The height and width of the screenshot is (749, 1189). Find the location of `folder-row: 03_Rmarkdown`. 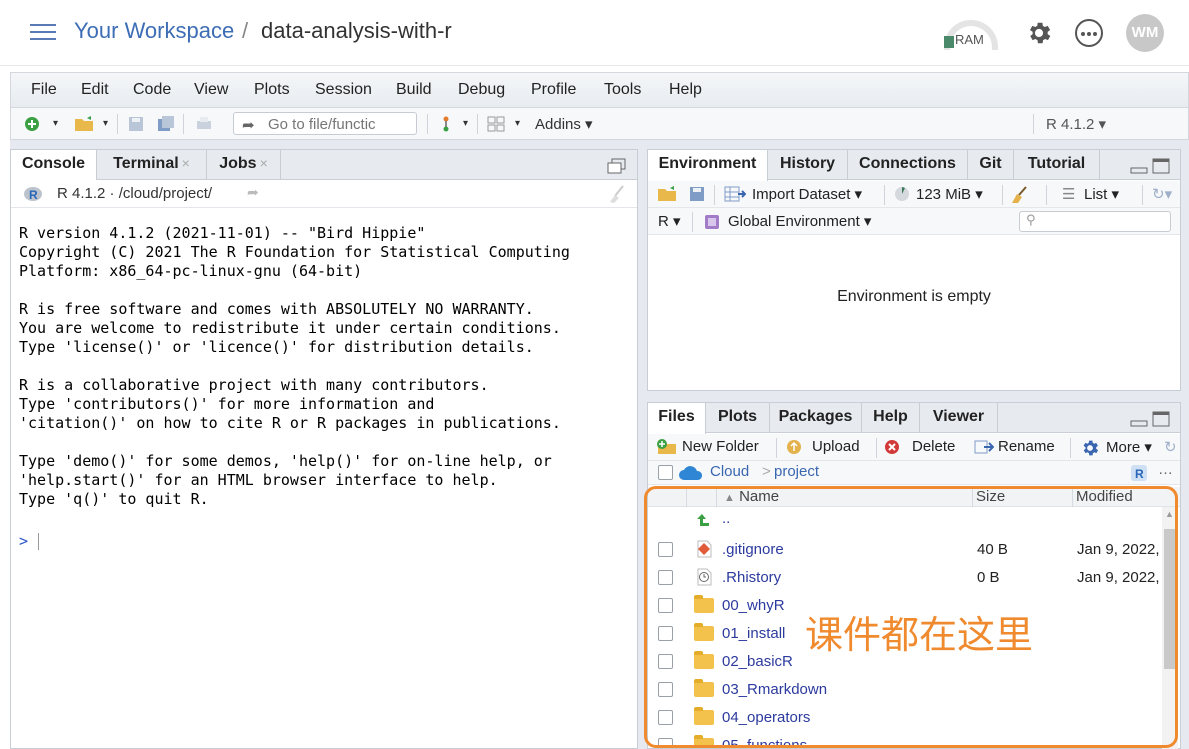

folder-row: 03_Rmarkdown is located at coordinates (908, 690).